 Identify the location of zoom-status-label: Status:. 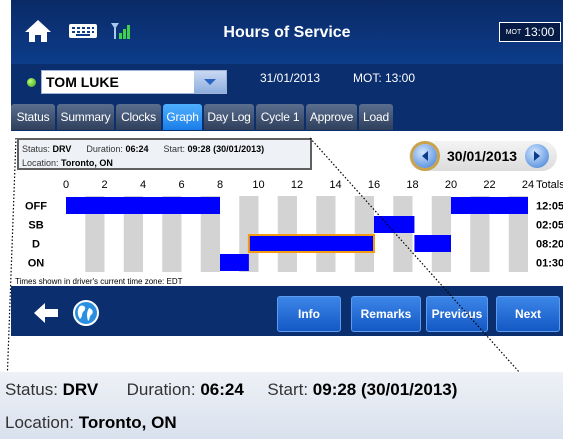
(31, 389).